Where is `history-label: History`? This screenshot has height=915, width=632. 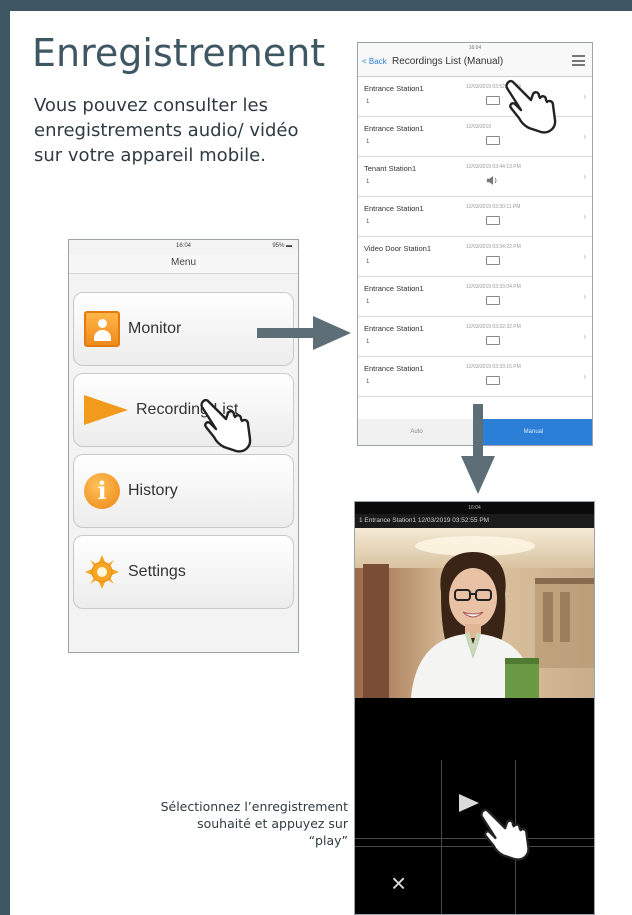
history-label: History is located at coordinates (153, 490).